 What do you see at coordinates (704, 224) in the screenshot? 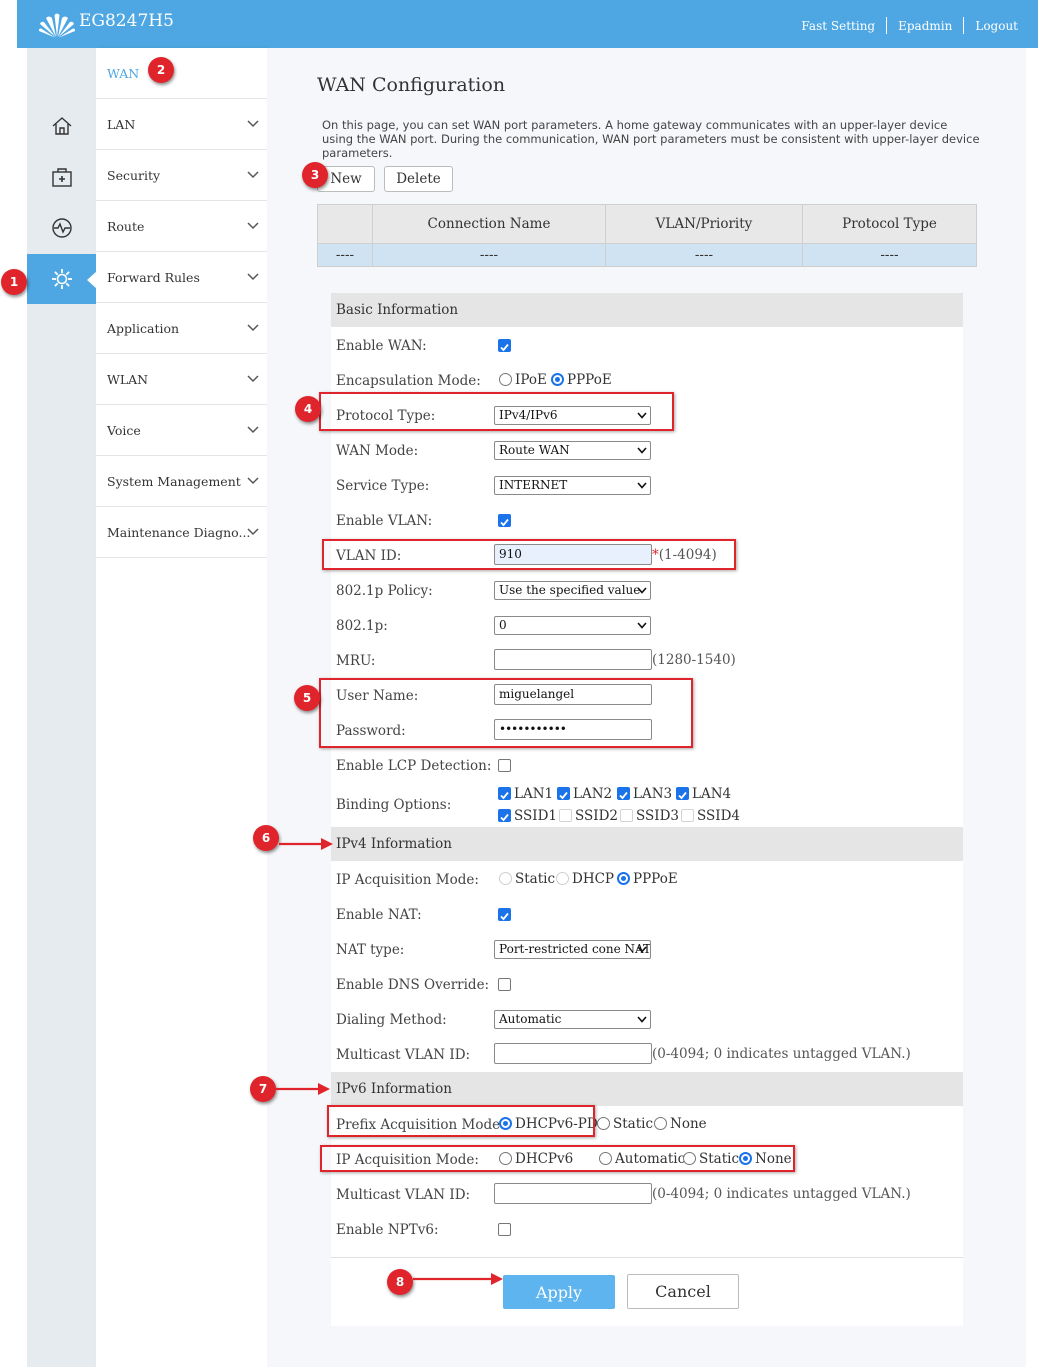
I see `table-header-vlan-priority: VLAN/Priority` at bounding box center [704, 224].